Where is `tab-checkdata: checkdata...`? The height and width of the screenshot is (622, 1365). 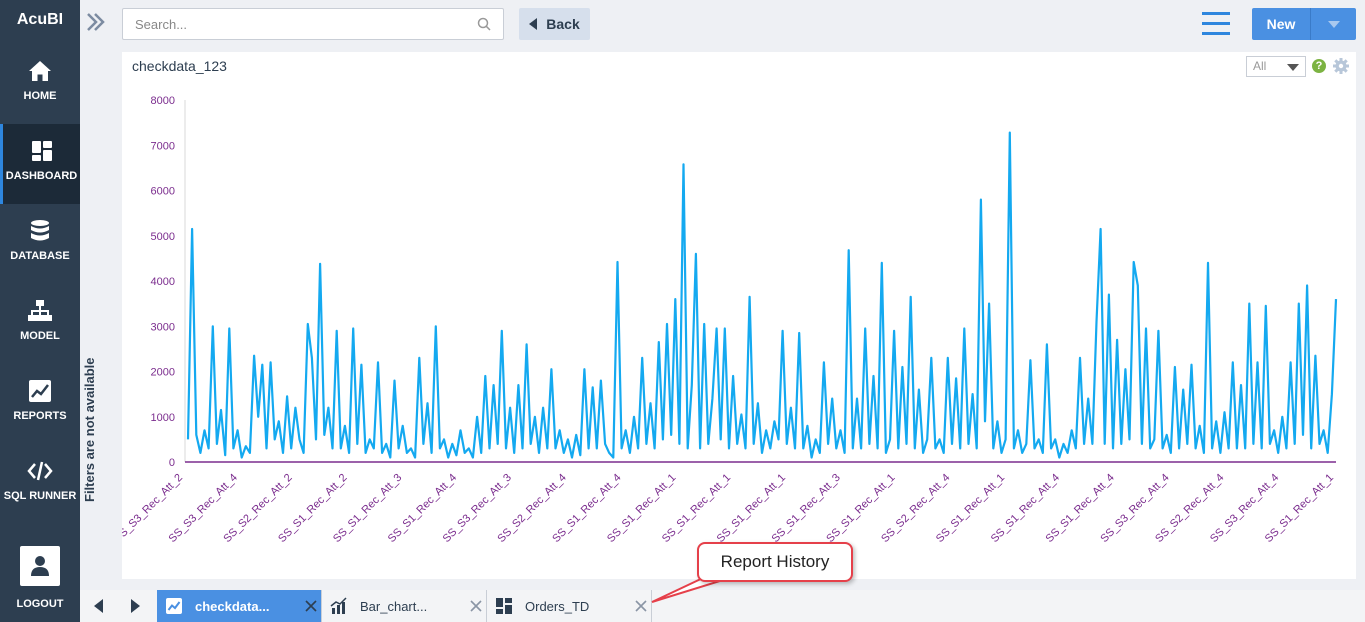 tab-checkdata: checkdata... is located at coordinates (239, 606).